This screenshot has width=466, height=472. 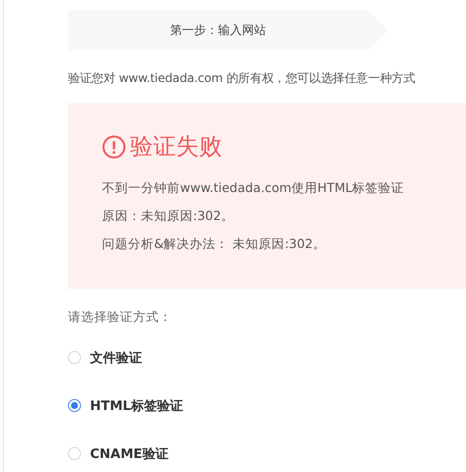 What do you see at coordinates (74, 405) in the screenshot?
I see `radio-button` at bounding box center [74, 405].